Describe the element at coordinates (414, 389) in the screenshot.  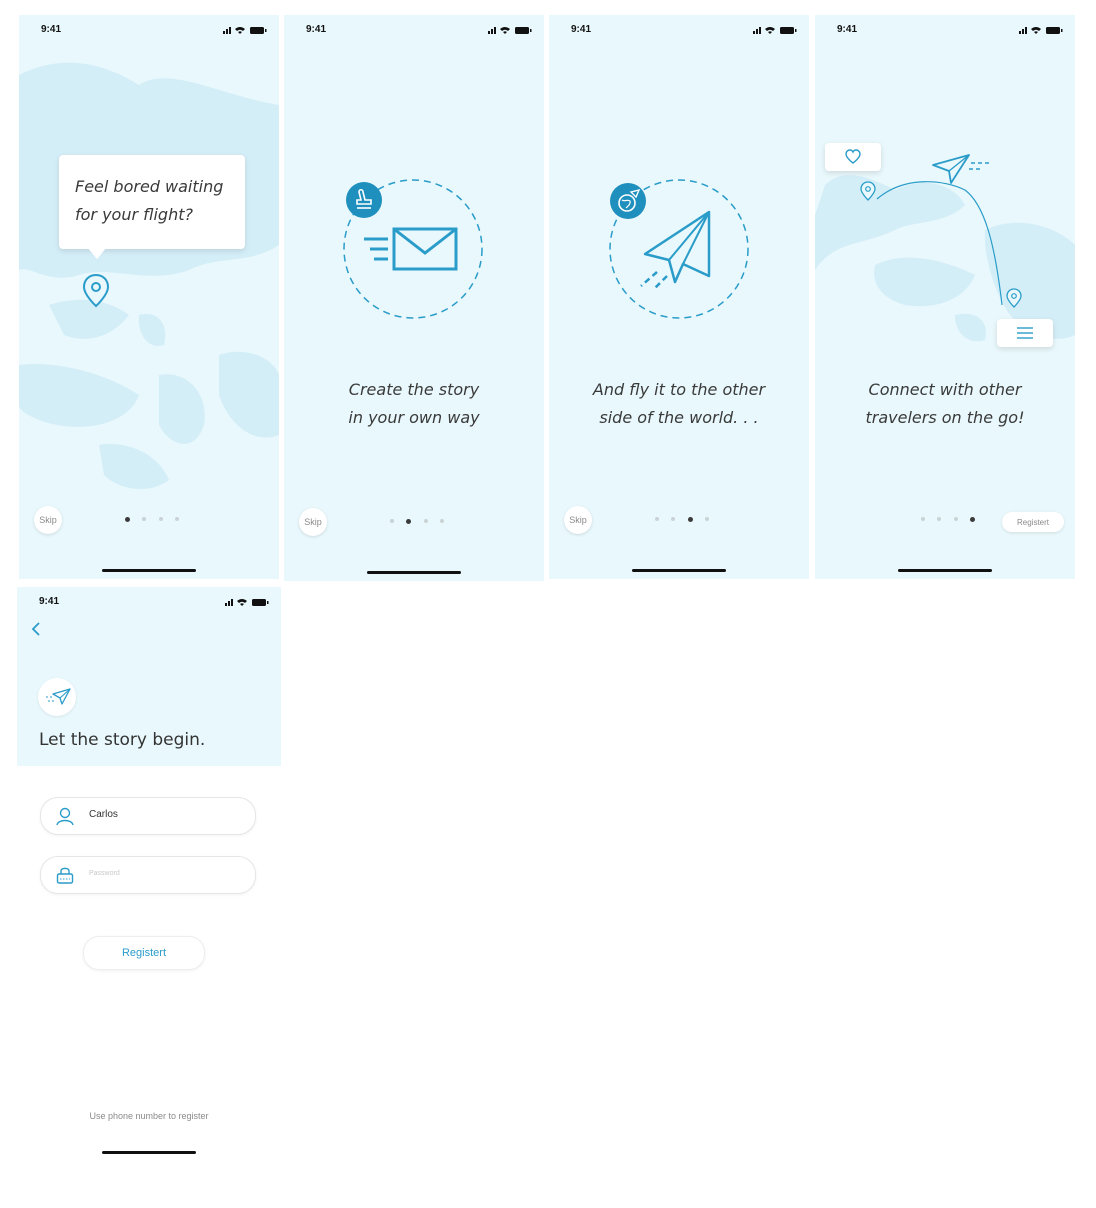
I see `caption-line-1: Create the story` at that location.